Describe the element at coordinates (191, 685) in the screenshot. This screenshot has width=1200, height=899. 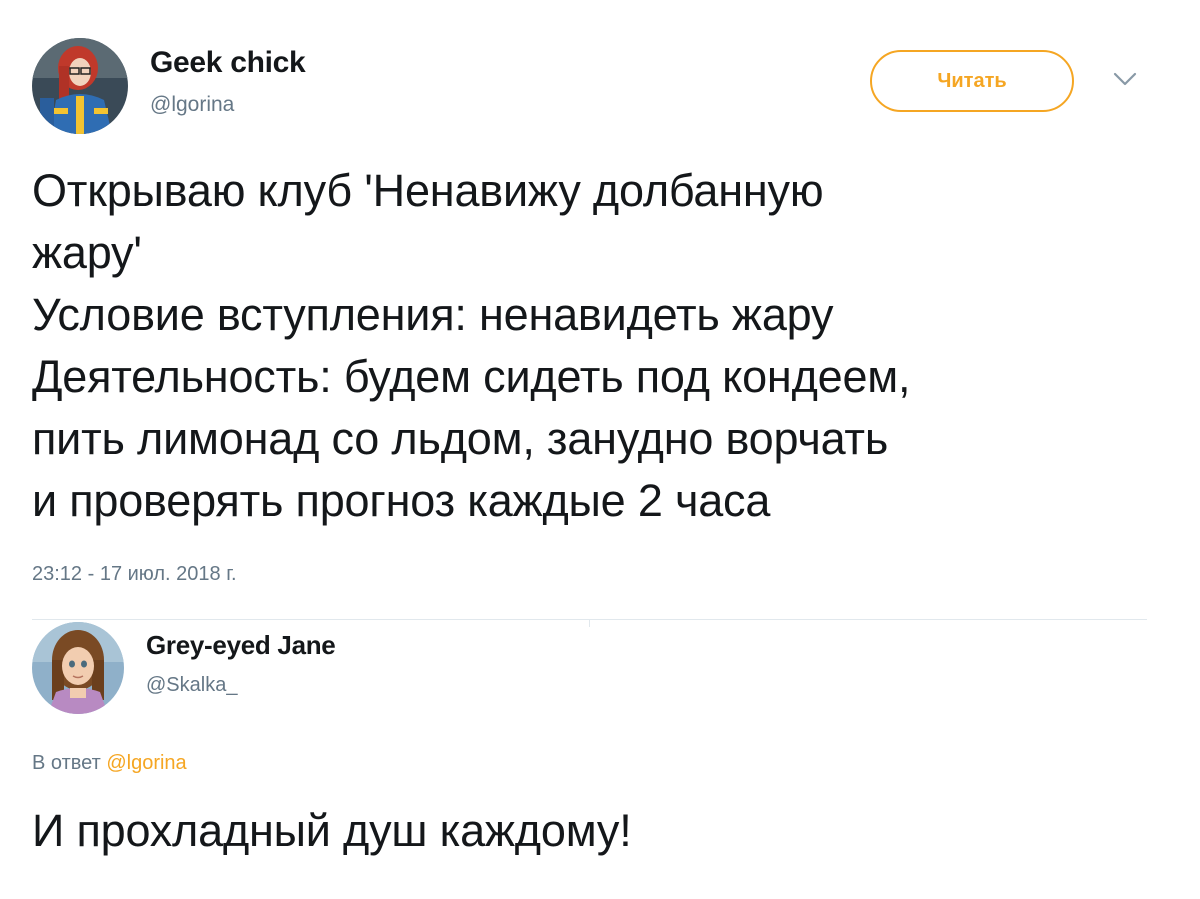
I see `reply-author-handle: @Skalka_` at that location.